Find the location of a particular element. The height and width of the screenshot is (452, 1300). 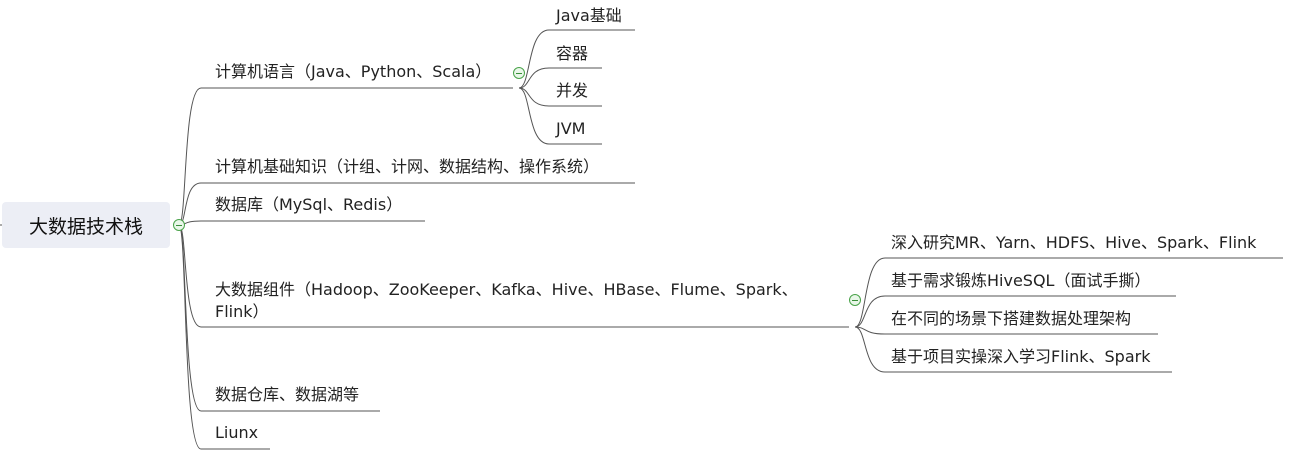

subtopic-containers: 容器 is located at coordinates (572, 54).